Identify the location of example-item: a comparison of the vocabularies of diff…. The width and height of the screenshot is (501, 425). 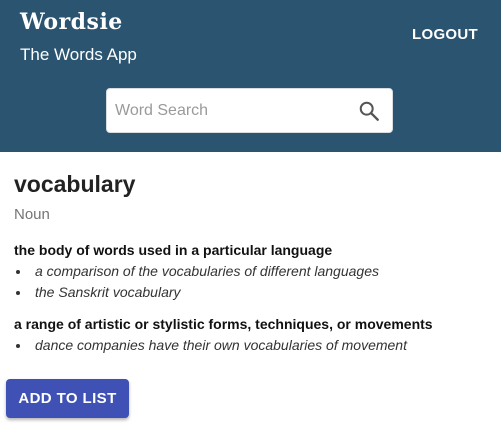
(251, 271).